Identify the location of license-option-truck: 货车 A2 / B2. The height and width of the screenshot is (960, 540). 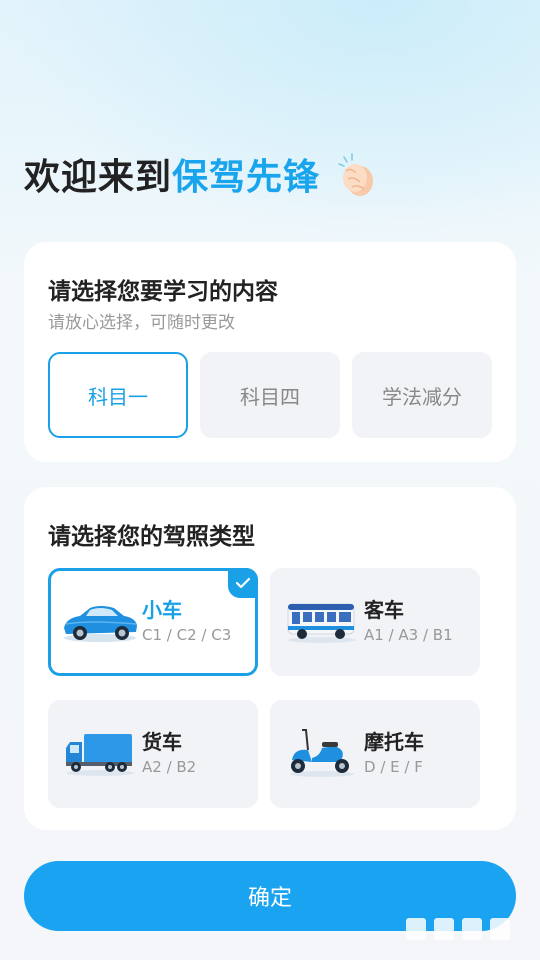
(153, 754).